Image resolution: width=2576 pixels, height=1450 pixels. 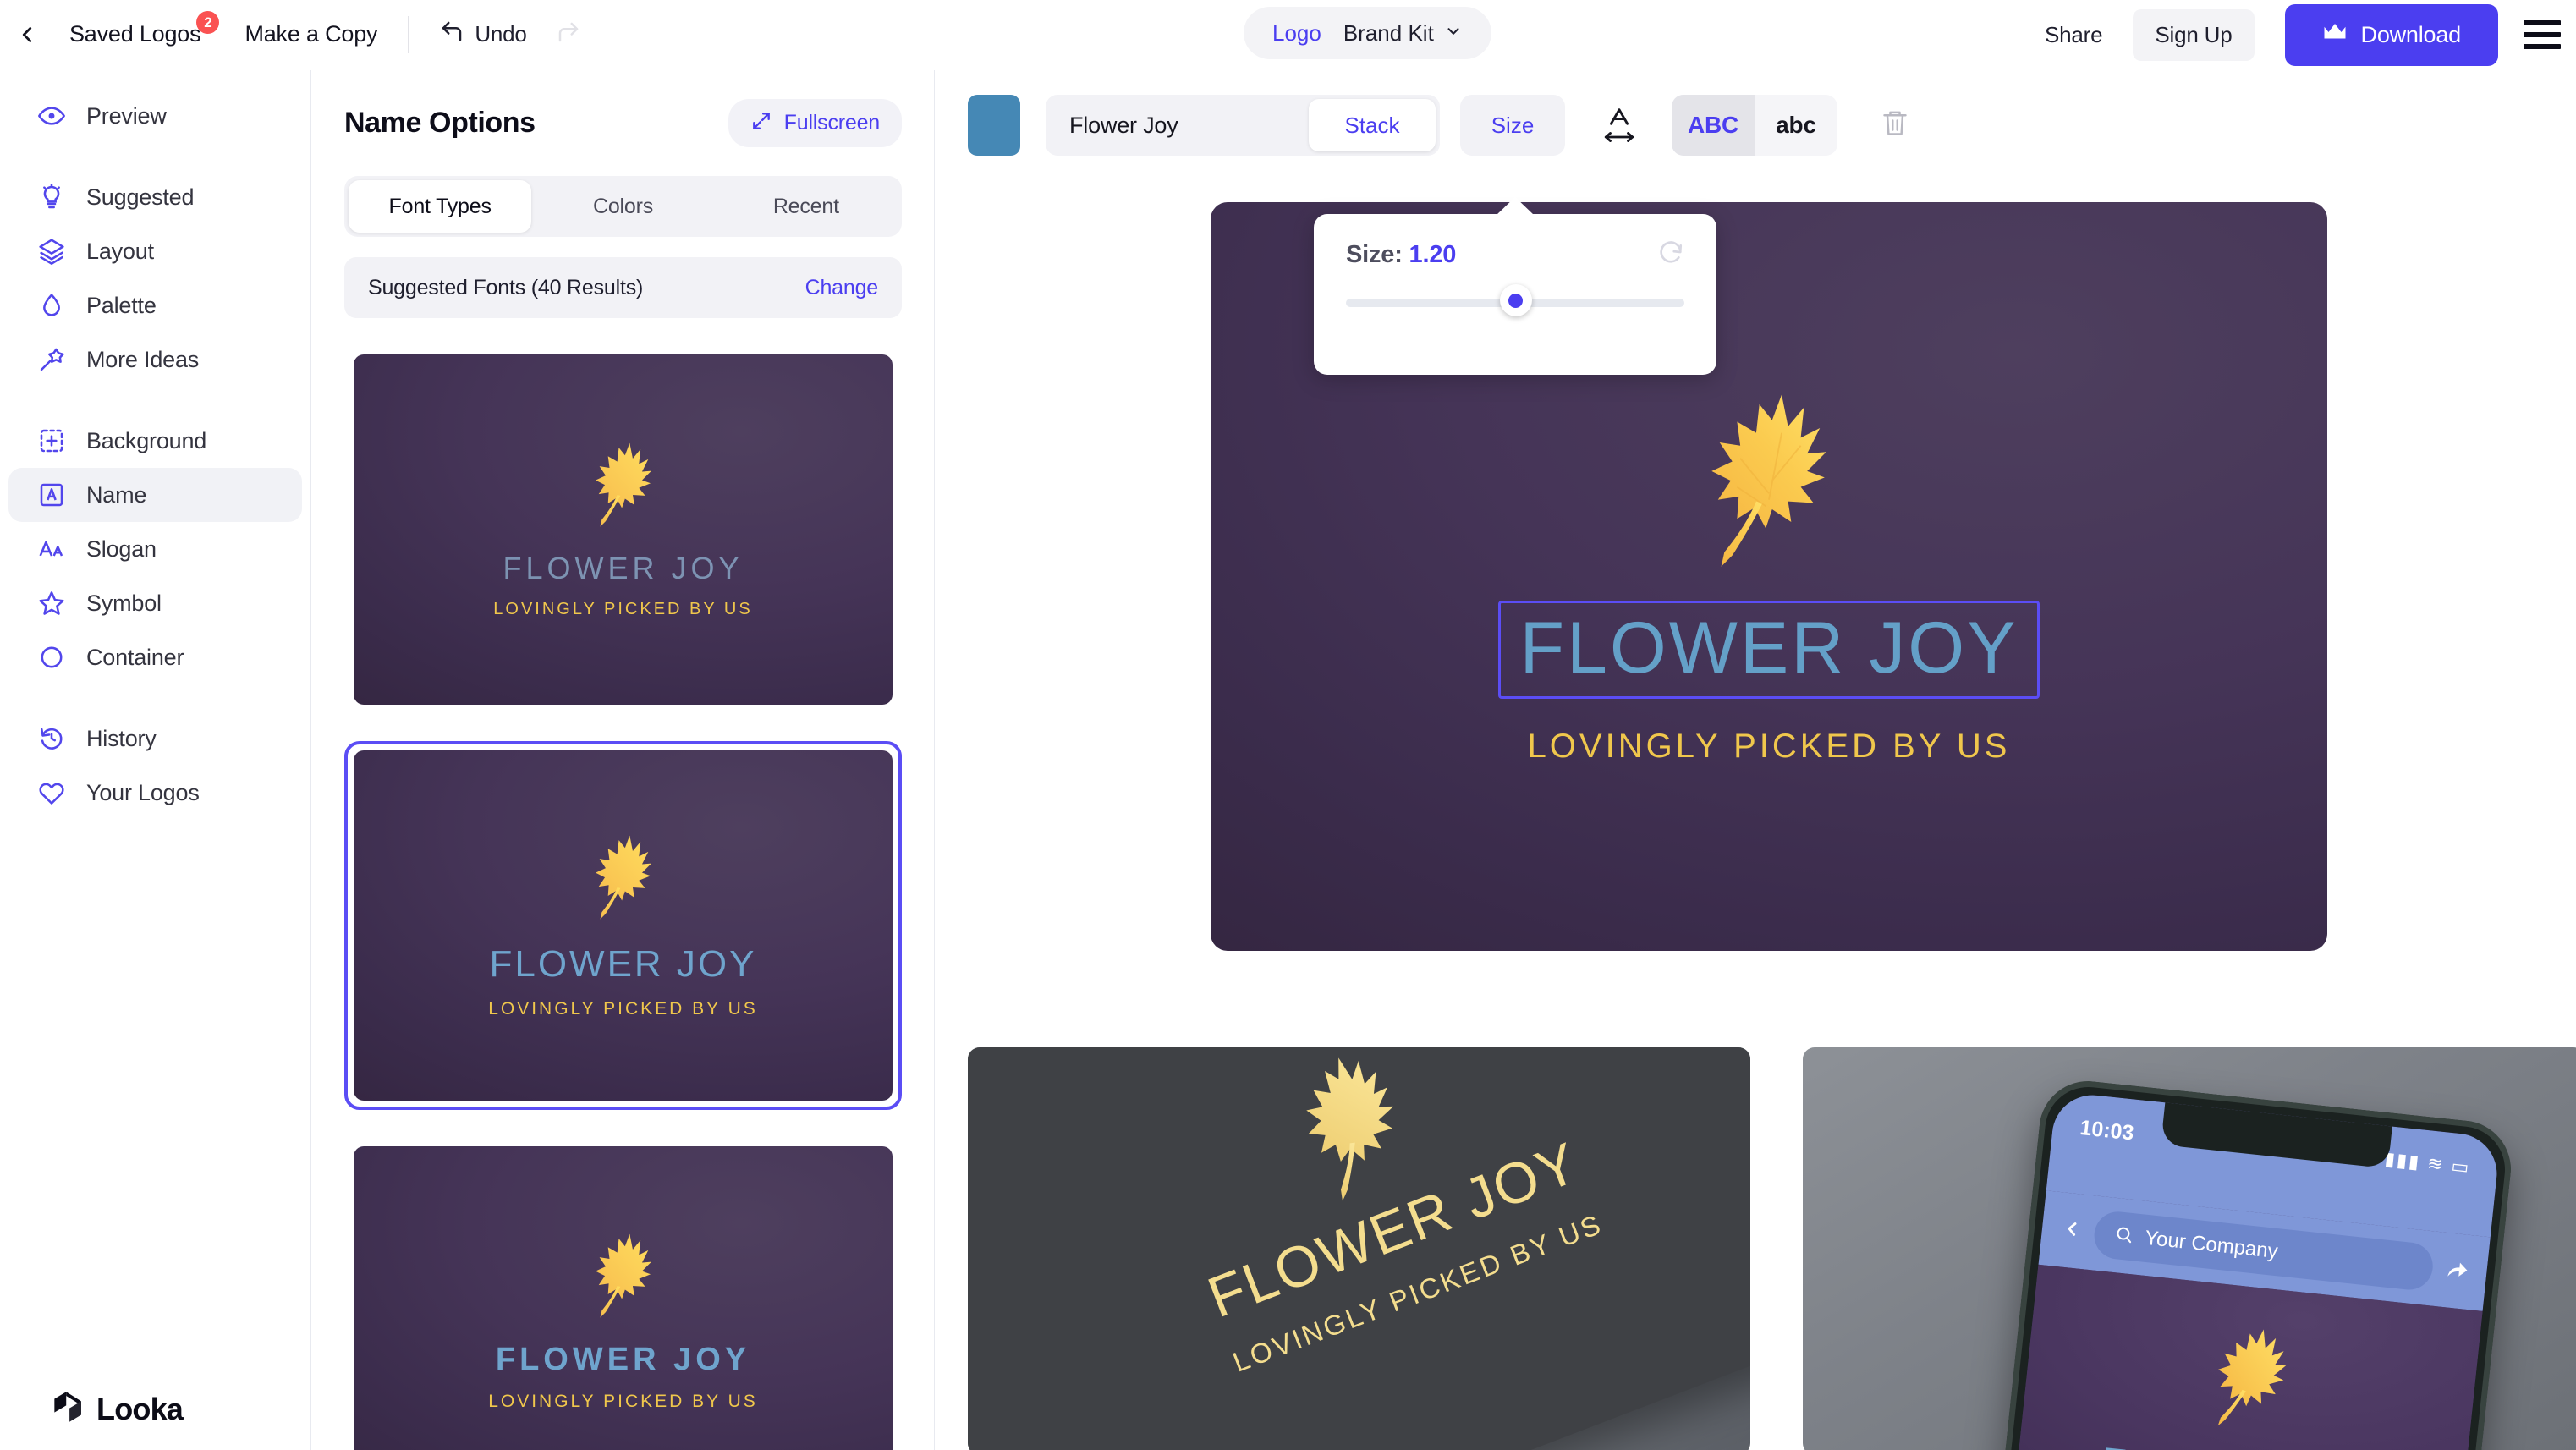 What do you see at coordinates (52, 440) in the screenshot?
I see `frame-icon` at bounding box center [52, 440].